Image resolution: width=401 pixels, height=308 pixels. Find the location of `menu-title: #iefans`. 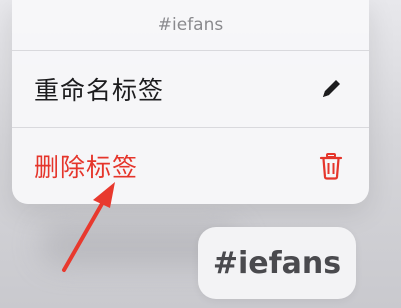

menu-title: #iefans is located at coordinates (190, 25).